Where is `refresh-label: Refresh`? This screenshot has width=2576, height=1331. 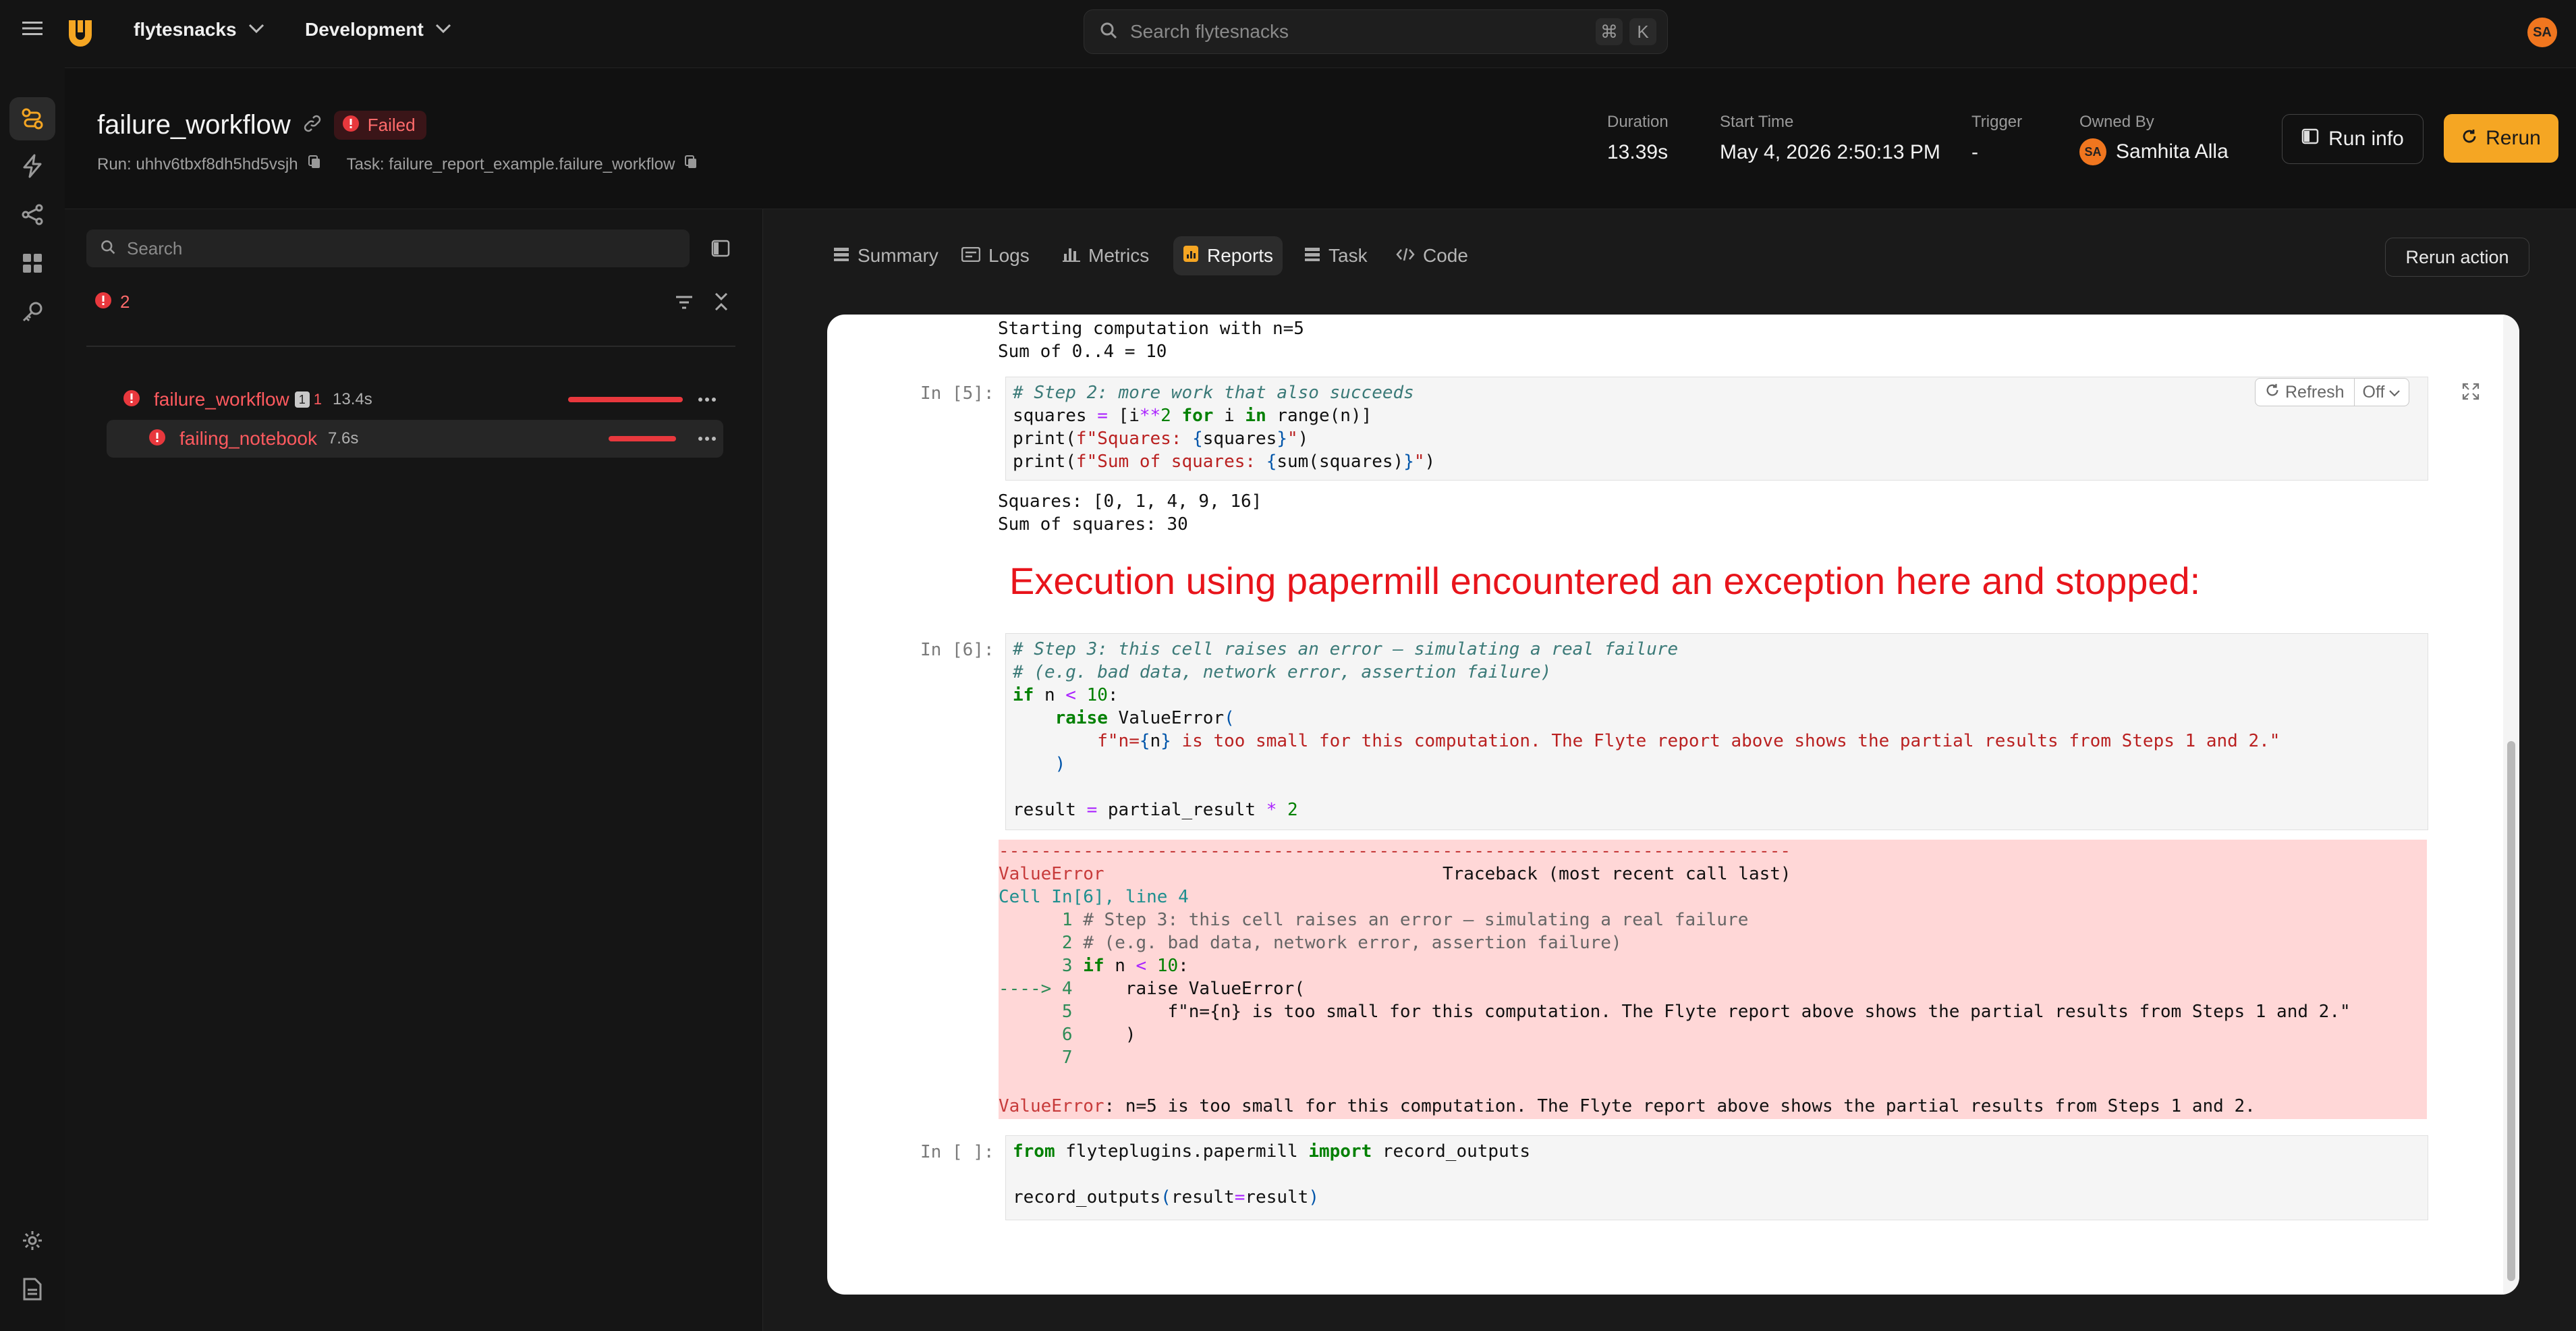
refresh-label: Refresh is located at coordinates (2315, 392).